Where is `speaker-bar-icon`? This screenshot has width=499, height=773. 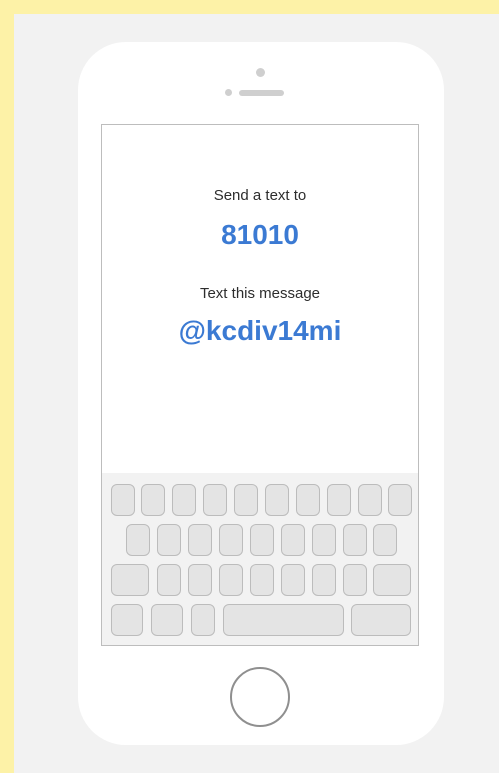 speaker-bar-icon is located at coordinates (261, 93).